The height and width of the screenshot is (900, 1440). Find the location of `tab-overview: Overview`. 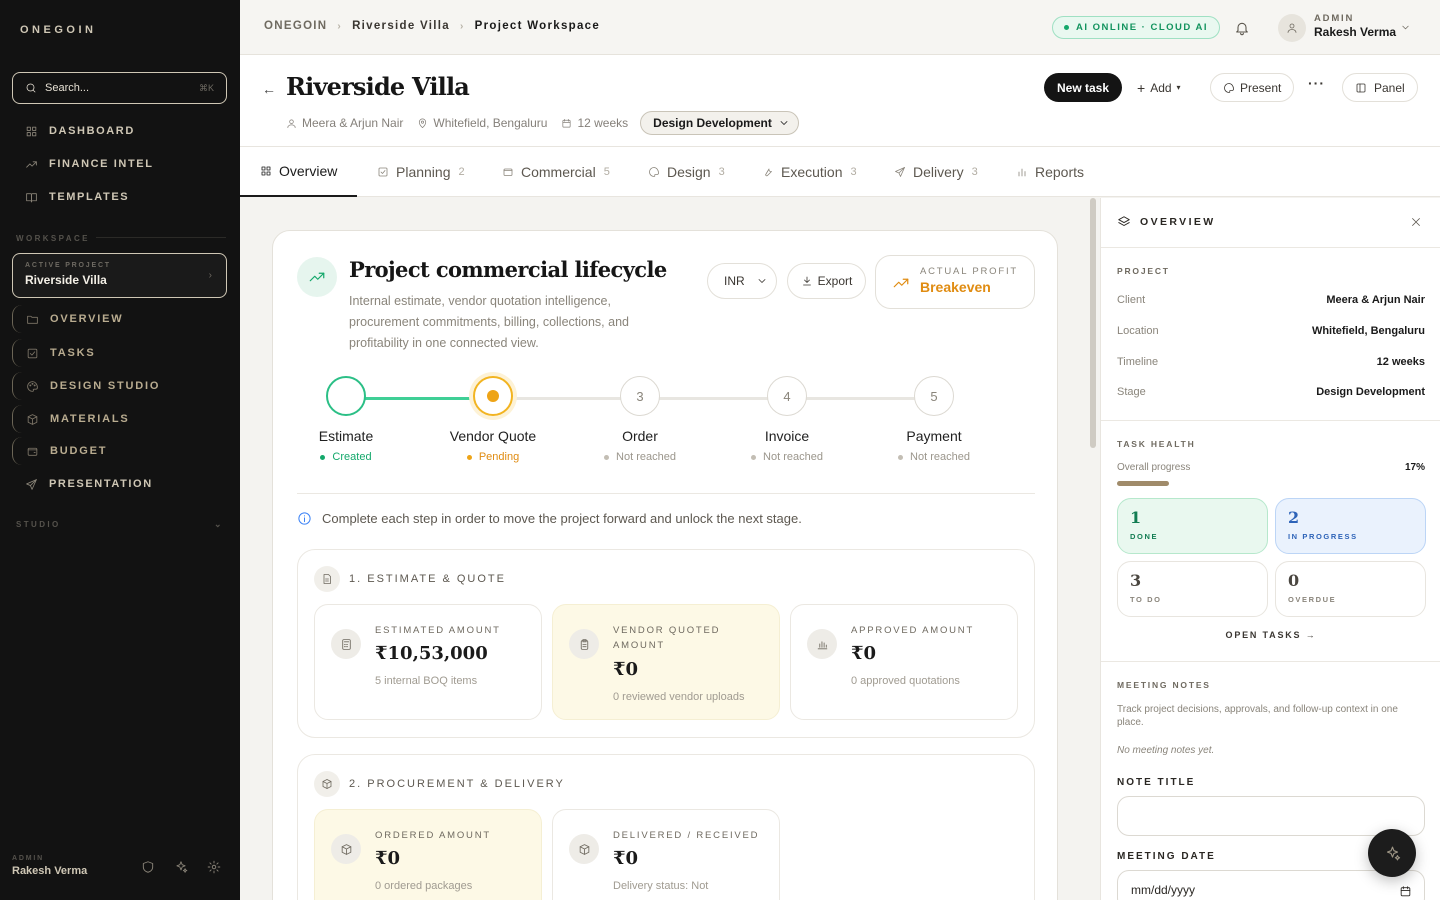

tab-overview: Overview is located at coordinates (299, 172).